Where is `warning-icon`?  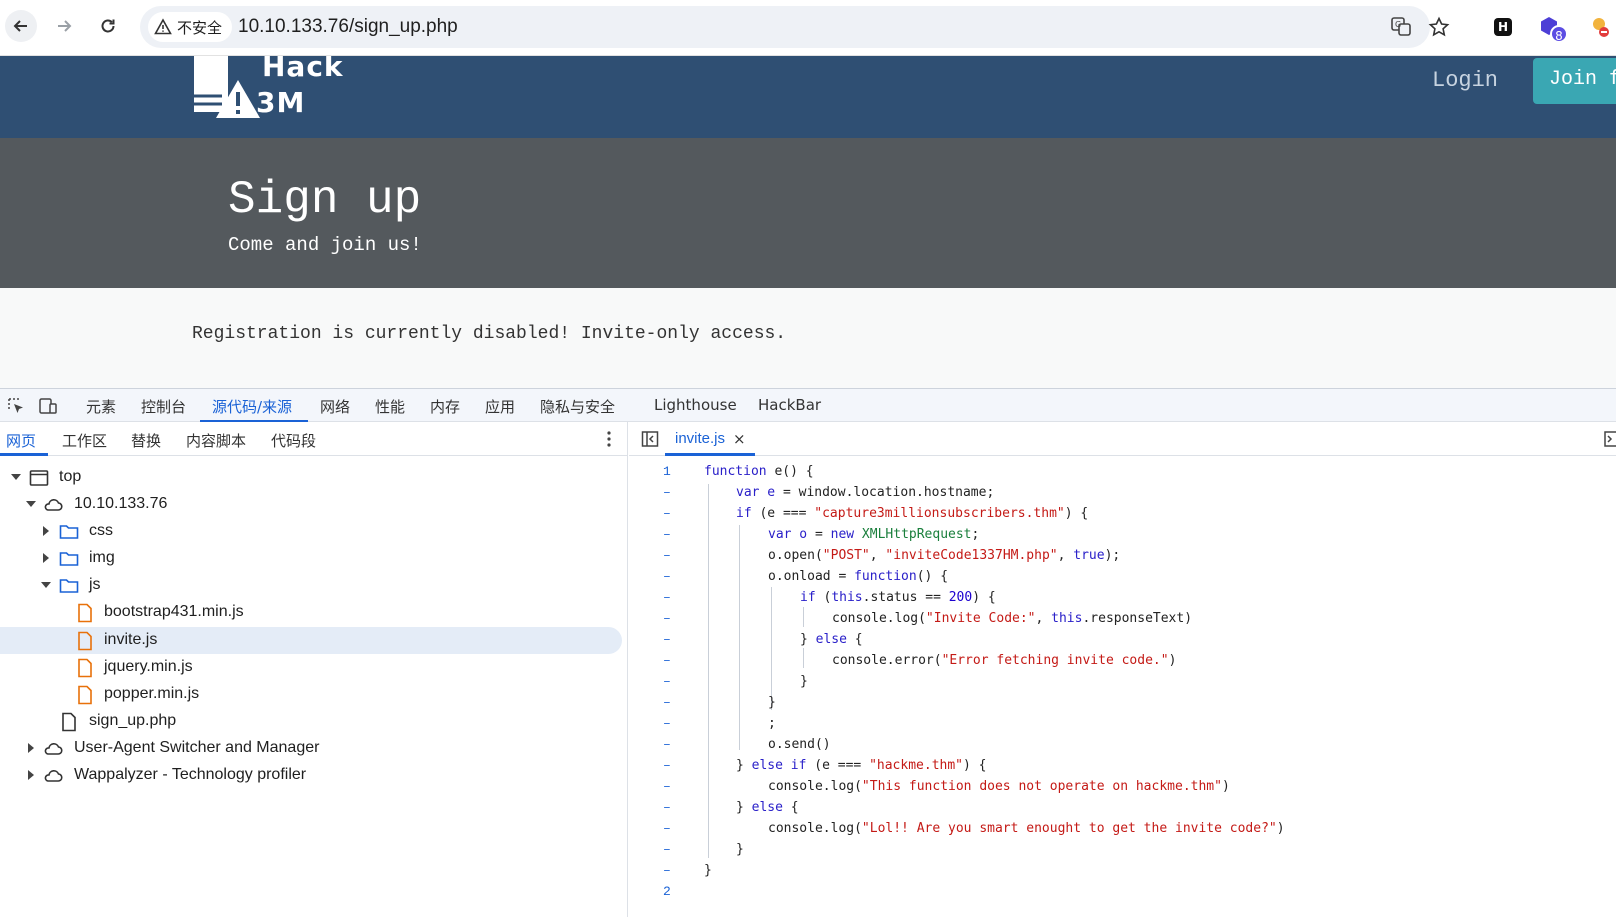
warning-icon is located at coordinates (163, 26).